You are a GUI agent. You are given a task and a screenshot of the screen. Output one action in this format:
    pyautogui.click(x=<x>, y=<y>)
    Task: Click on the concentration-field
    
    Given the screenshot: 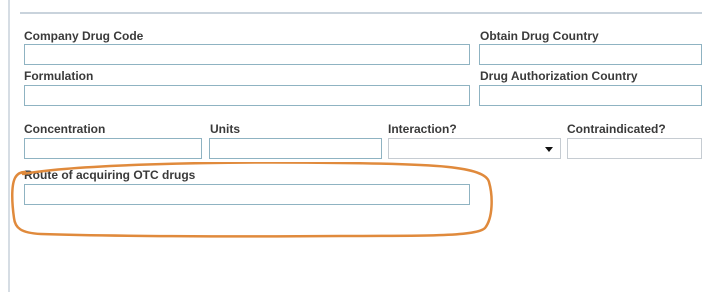 What is the action you would take?
    pyautogui.click(x=113, y=148)
    